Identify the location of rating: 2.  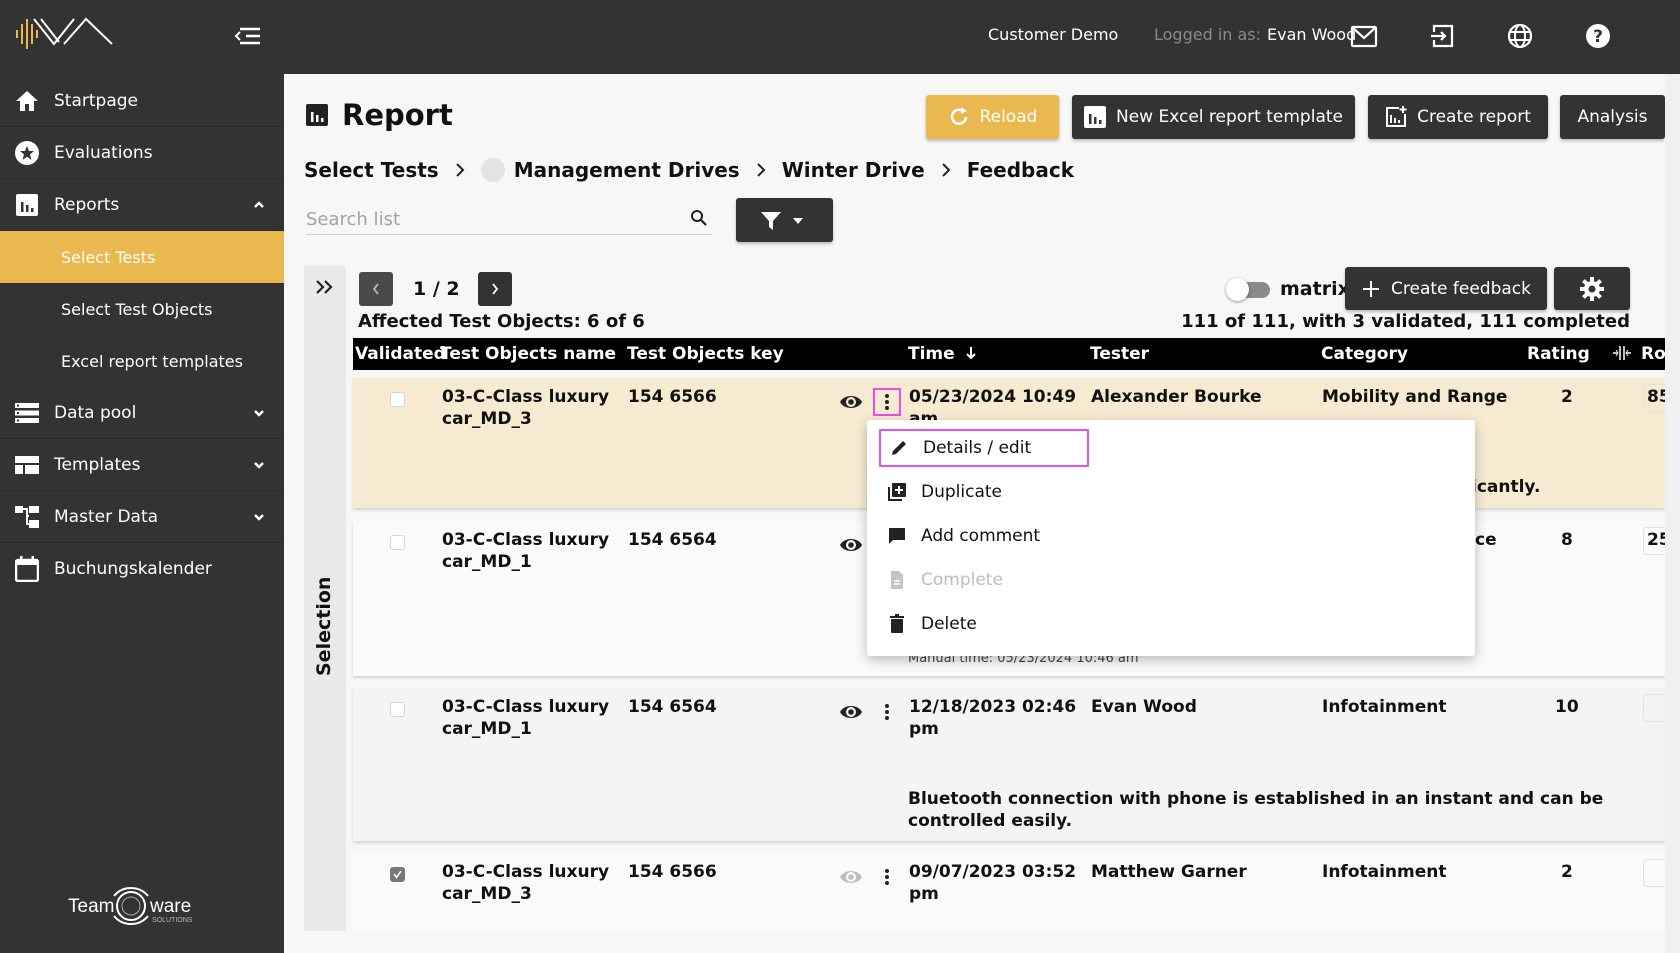
(1567, 397).